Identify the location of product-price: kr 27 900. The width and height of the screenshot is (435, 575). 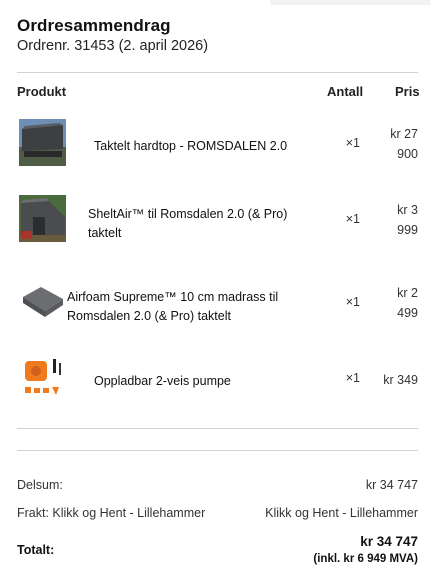
(404, 144).